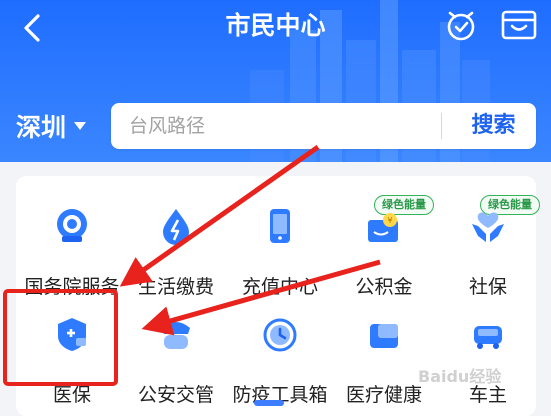 The height and width of the screenshot is (416, 551). Describe the element at coordinates (72, 248) in the screenshot. I see `service-state-council: 国务院服务` at that location.